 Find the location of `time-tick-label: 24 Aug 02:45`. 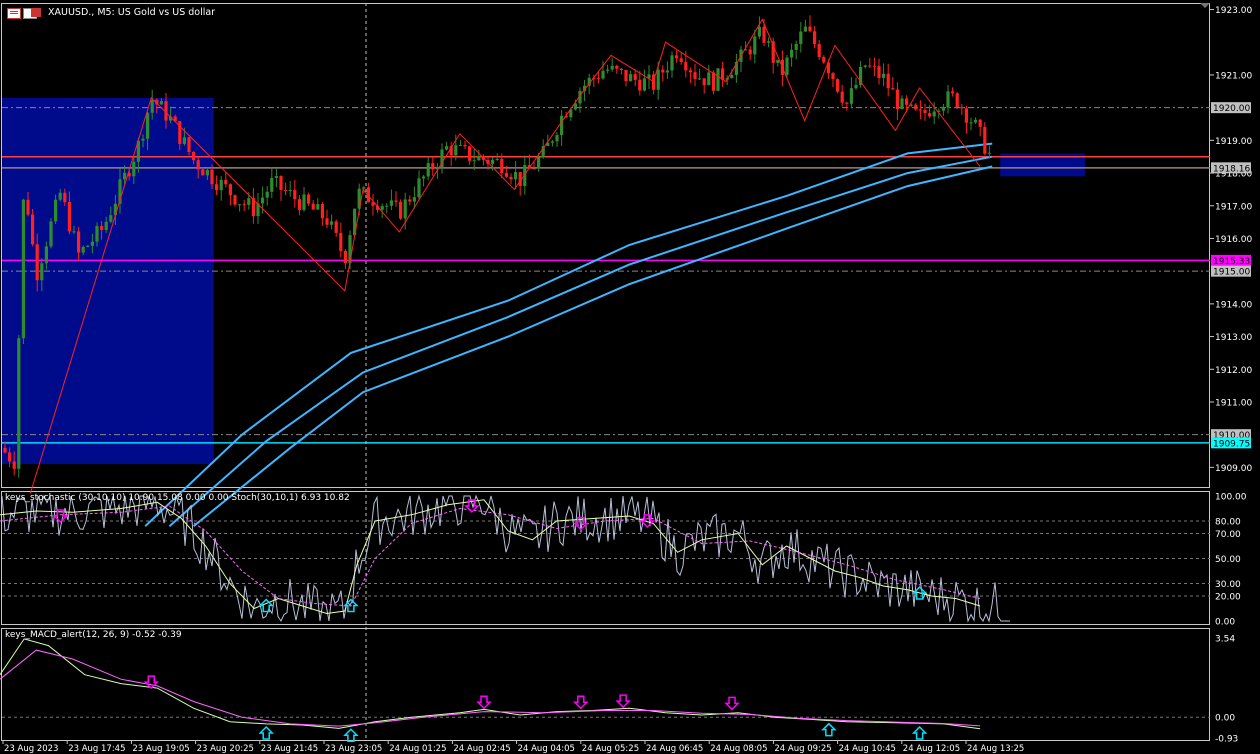

time-tick-label: 24 Aug 02:45 is located at coordinates (481, 749).